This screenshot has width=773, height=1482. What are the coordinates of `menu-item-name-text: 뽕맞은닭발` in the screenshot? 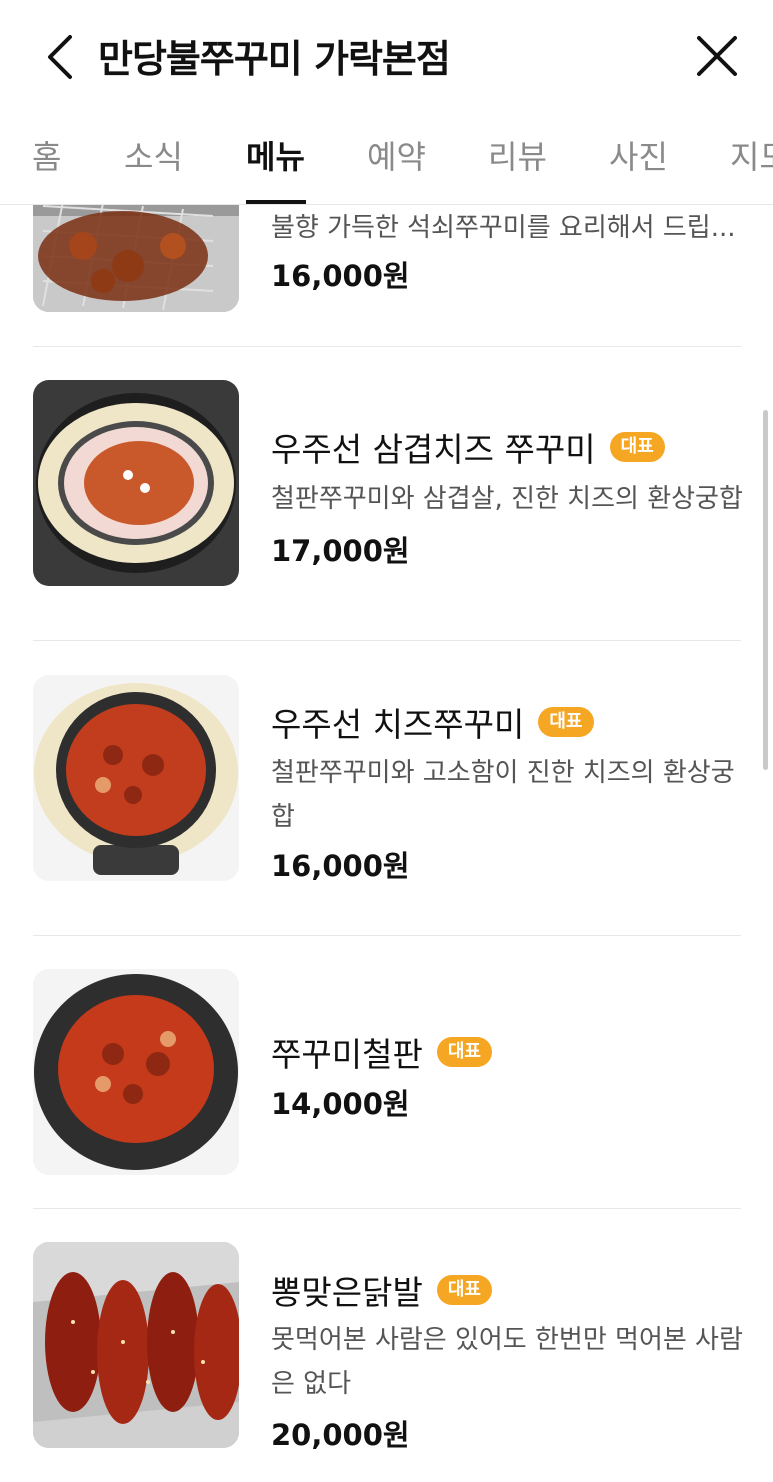 It's located at (347, 1292).